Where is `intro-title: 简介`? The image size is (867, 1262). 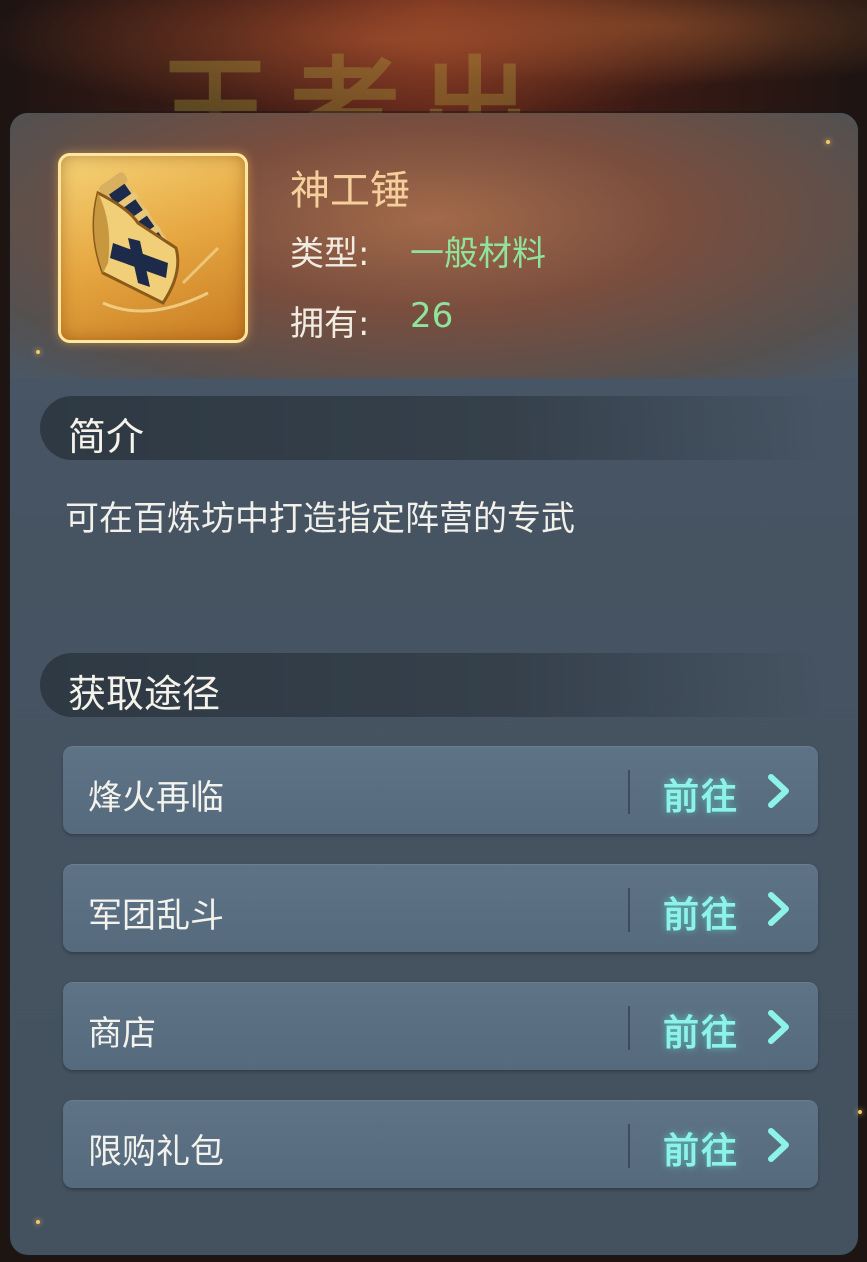
intro-title: 简介 is located at coordinates (106, 437).